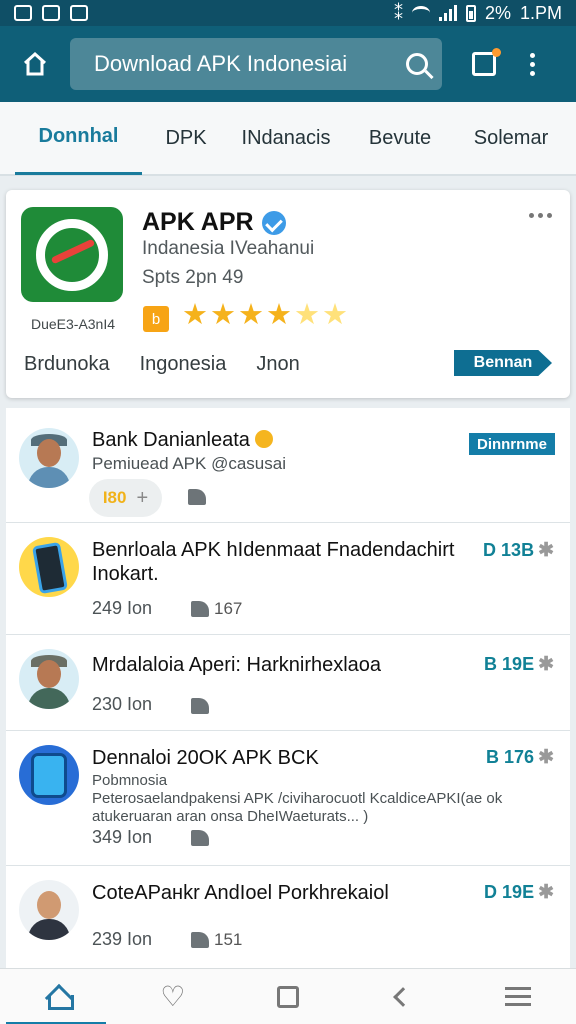 The height and width of the screenshot is (1024, 576). Describe the element at coordinates (230, 816) in the screenshot. I see `list-item-description: atukeruaran aran onsa DheIWaeturats... )` at that location.